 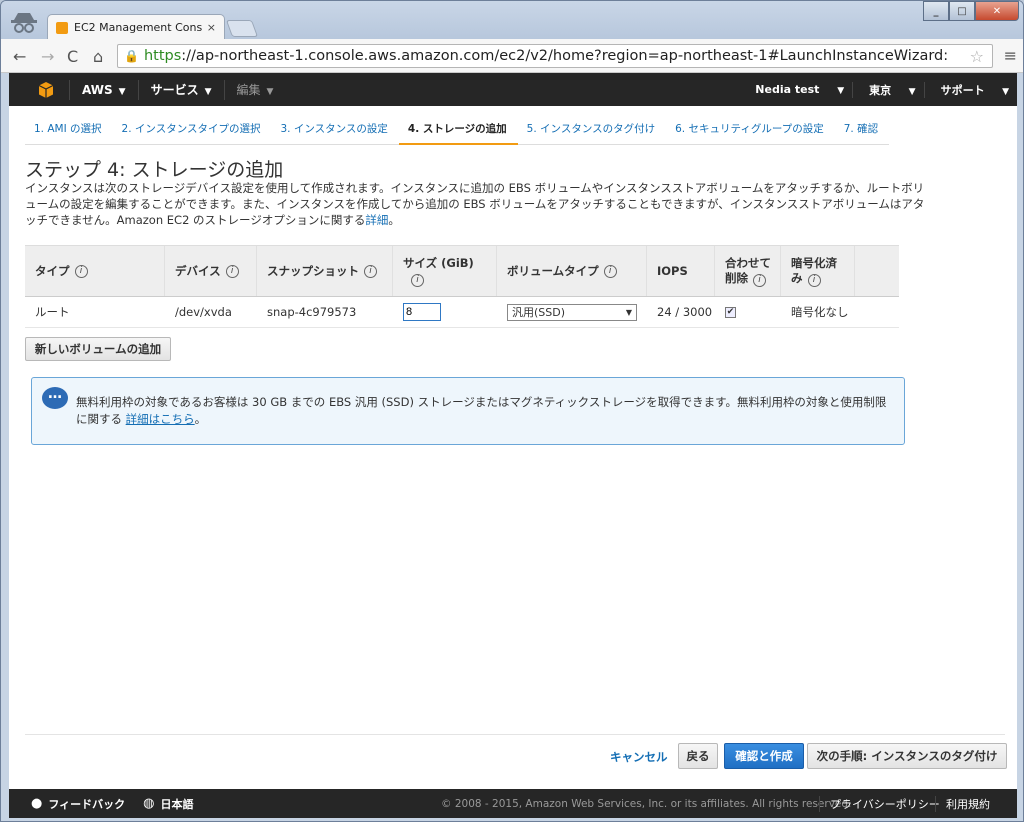 What do you see at coordinates (181, 89) in the screenshot?
I see `services-menu: サービス ▼` at bounding box center [181, 89].